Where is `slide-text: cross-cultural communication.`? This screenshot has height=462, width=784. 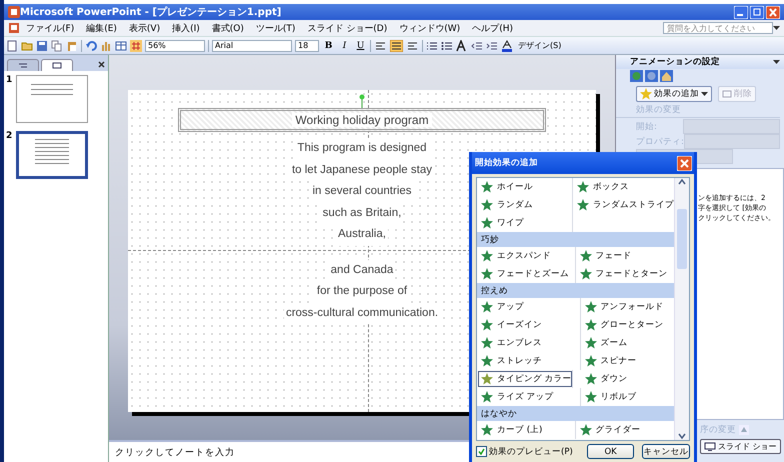 slide-text: cross-cultural communication. is located at coordinates (362, 313).